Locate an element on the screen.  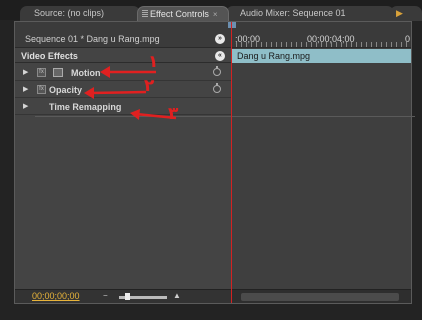
zoom-slider-handle is located at coordinates (127, 296).